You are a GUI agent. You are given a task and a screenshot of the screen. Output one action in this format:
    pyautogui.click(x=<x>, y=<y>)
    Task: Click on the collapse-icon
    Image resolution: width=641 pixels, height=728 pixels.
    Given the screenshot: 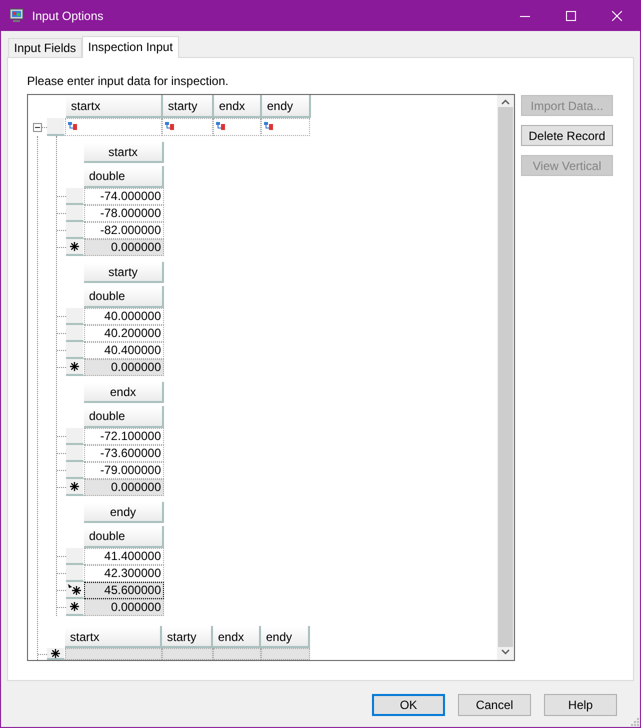 What is the action you would take?
    pyautogui.click(x=37, y=127)
    